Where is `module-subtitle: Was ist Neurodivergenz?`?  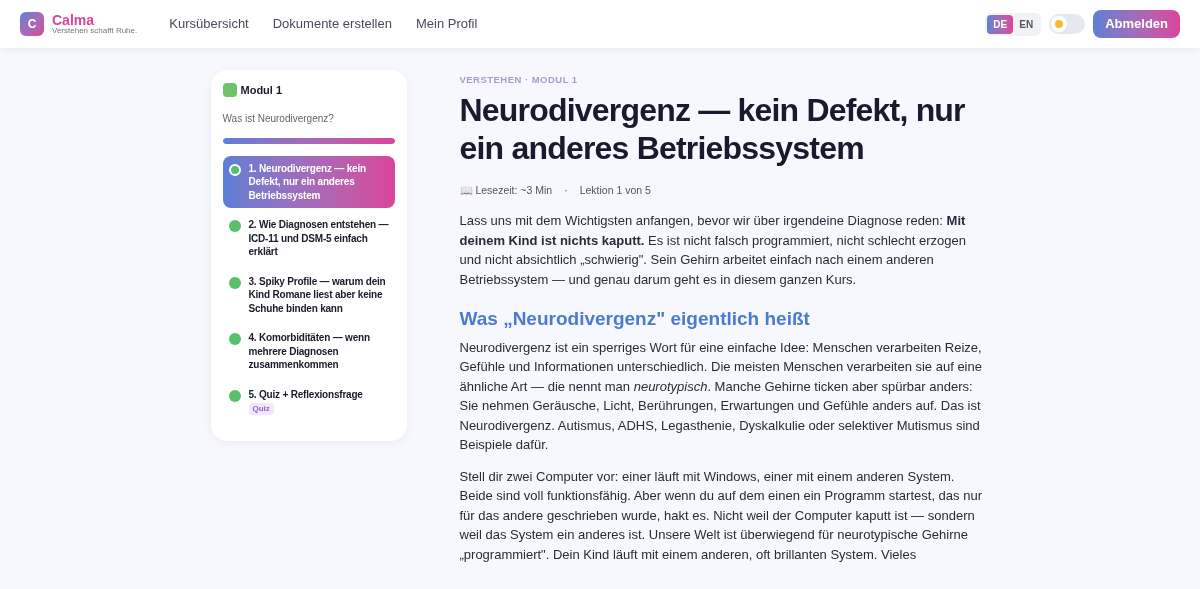 module-subtitle: Was ist Neurodivergenz? is located at coordinates (278, 118).